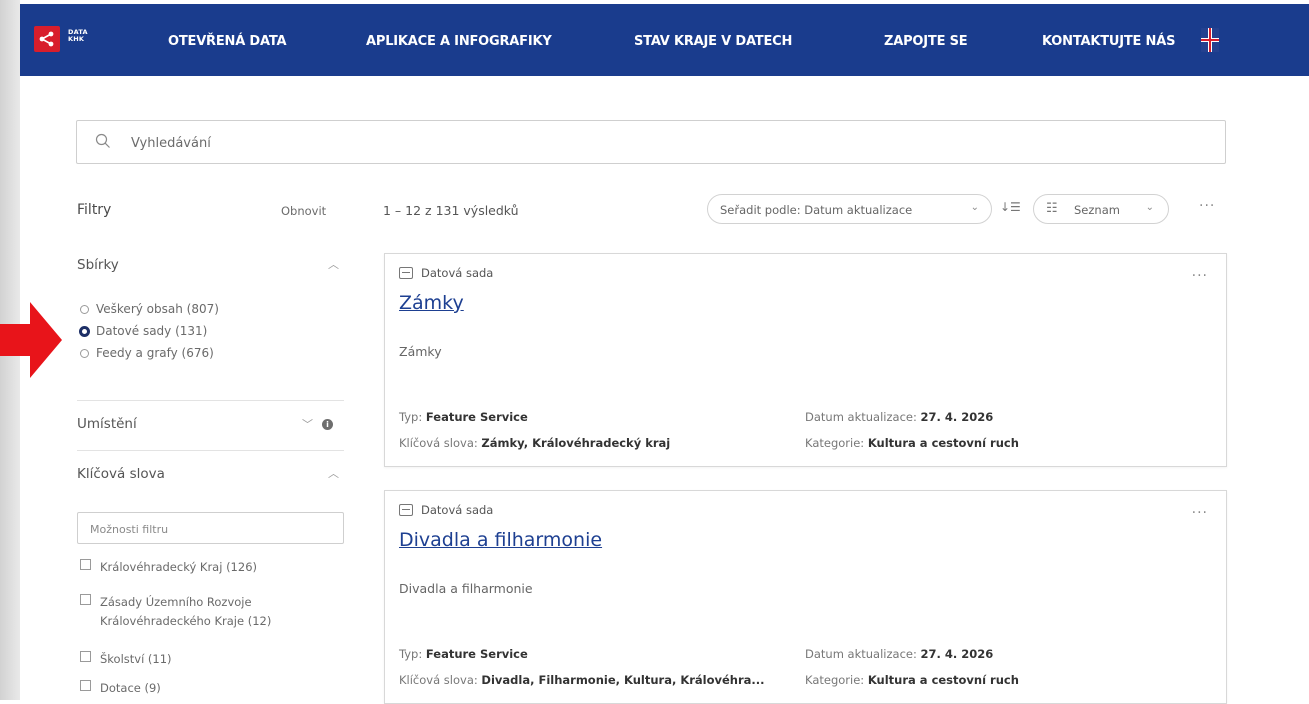  What do you see at coordinates (47, 39) in the screenshot?
I see `share-logo-icon` at bounding box center [47, 39].